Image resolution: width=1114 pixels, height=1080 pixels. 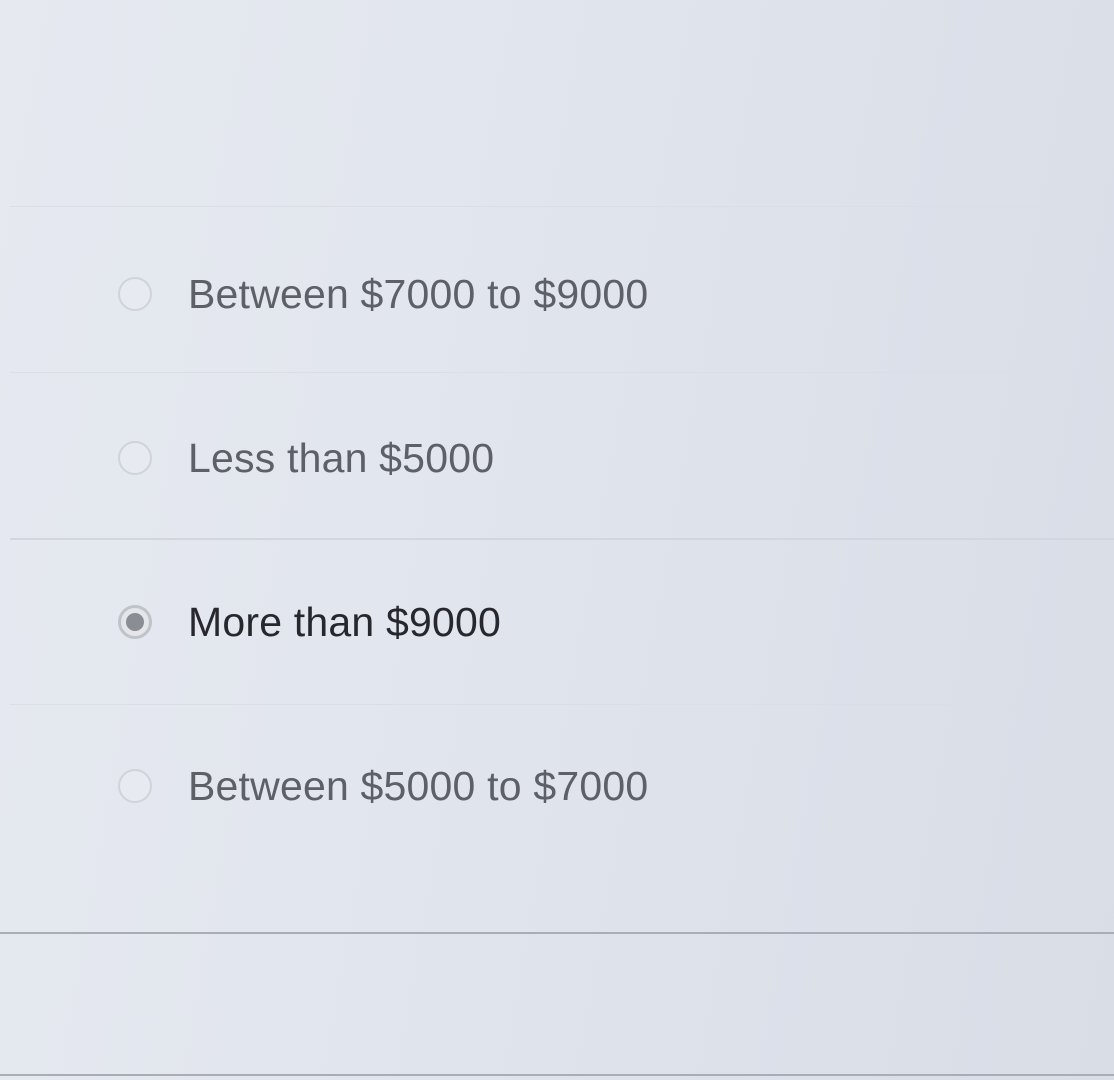 I want to click on option-label: Between $7000 to $9000, so click(x=418, y=293).